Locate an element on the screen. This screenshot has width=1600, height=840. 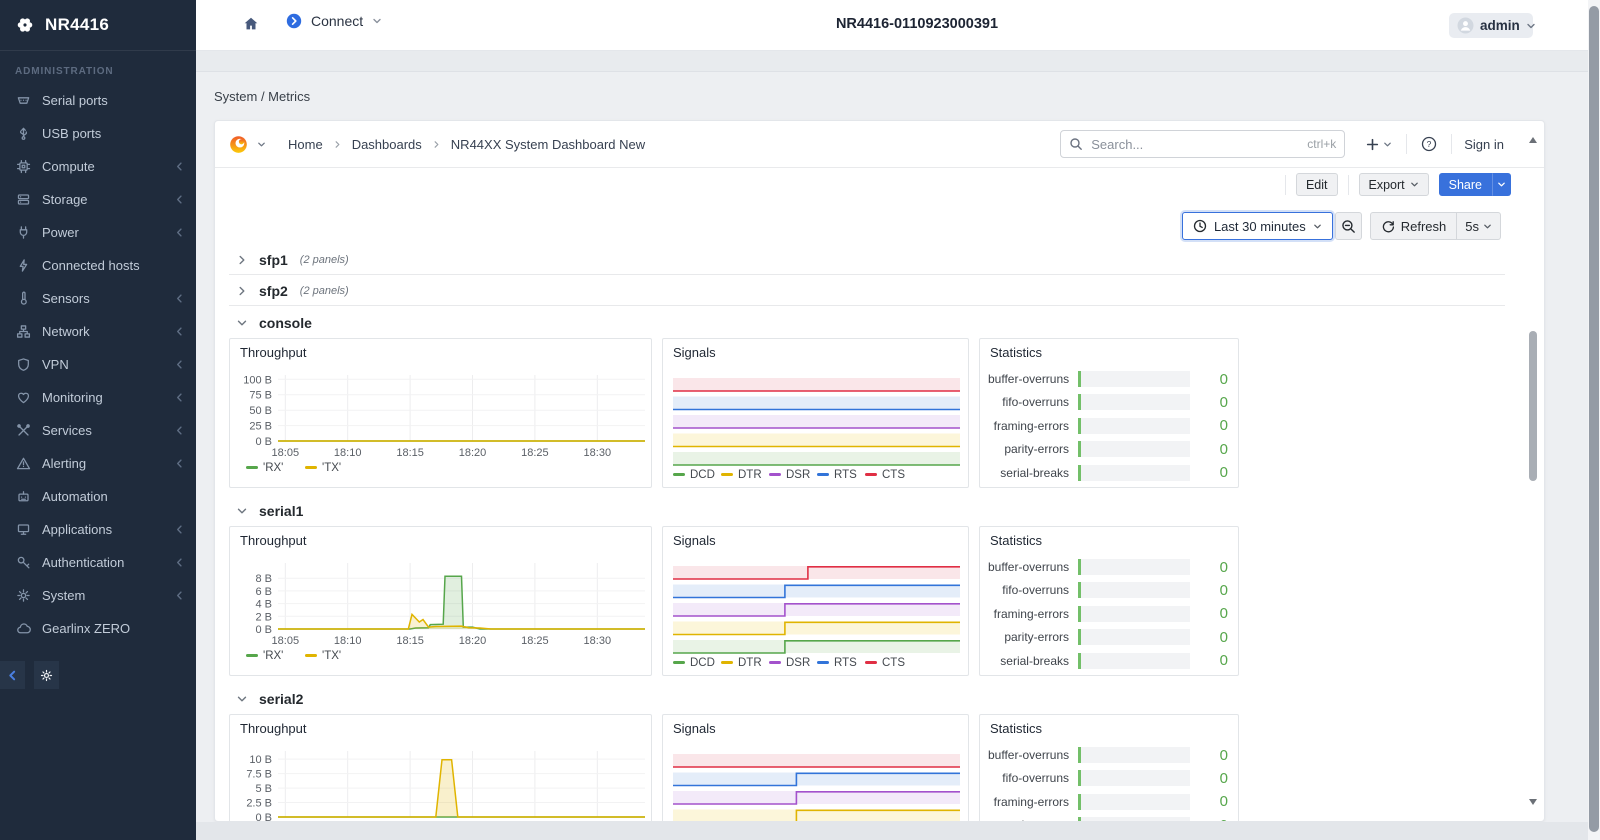
sidebar-item-sensors: Sensors is located at coordinates (98, 298).